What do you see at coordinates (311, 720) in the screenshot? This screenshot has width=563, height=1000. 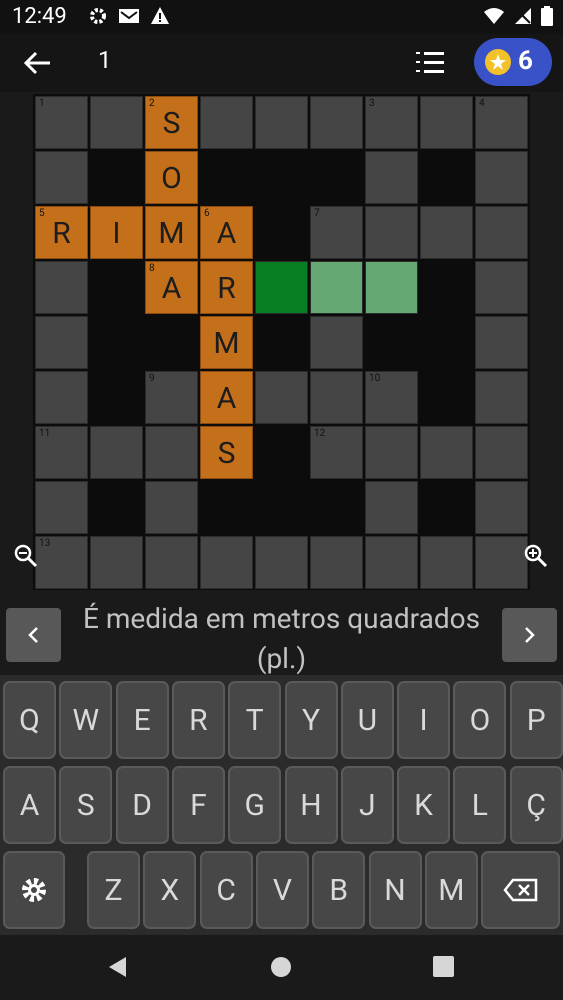 I see `key-y: Y` at bounding box center [311, 720].